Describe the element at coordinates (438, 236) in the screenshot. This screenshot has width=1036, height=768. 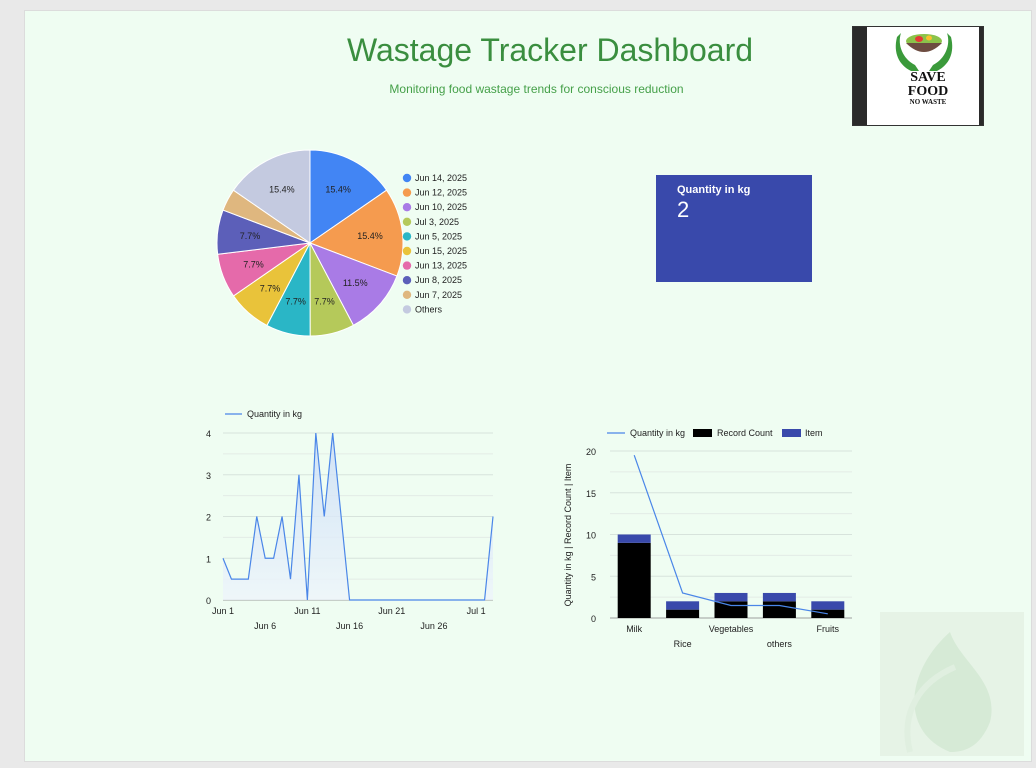
I see `legend-label: Jun 5, 2025` at that location.